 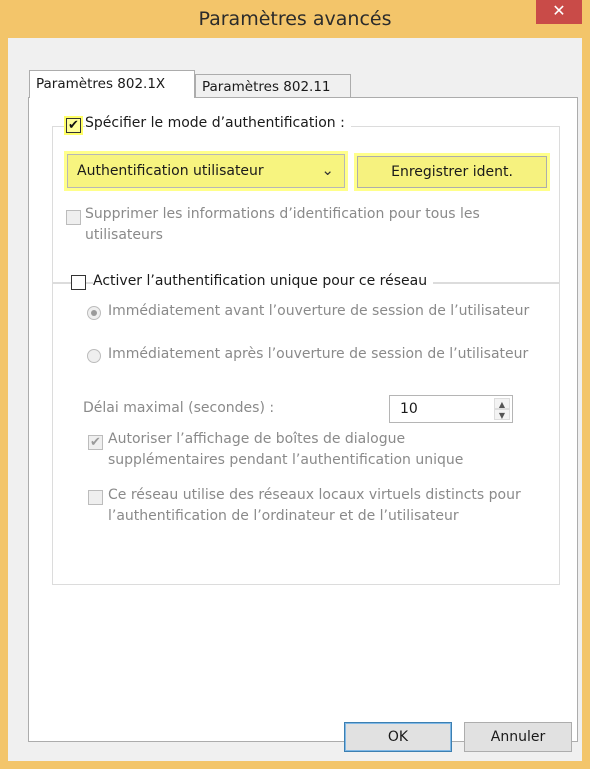 I want to click on window-title: Paramètres avancés, so click(x=295, y=19).